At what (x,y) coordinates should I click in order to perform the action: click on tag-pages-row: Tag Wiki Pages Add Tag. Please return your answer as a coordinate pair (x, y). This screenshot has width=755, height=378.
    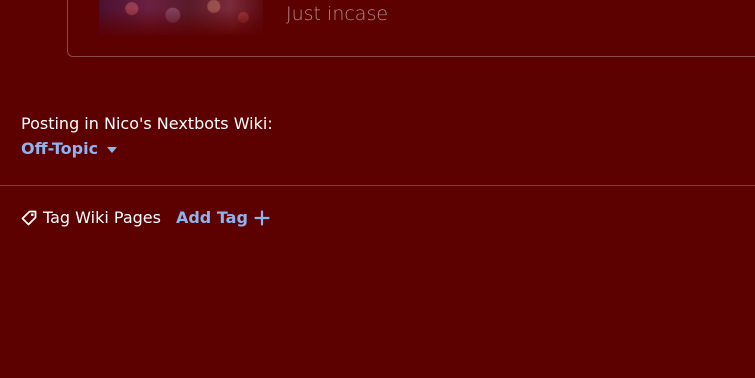
    Looking at the image, I should click on (145, 217).